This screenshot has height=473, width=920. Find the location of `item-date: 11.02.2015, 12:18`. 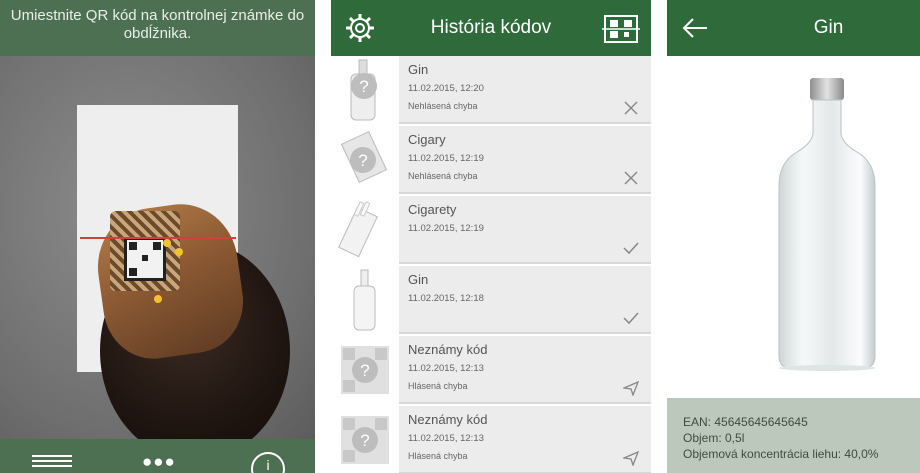

item-date: 11.02.2015, 12:18 is located at coordinates (446, 298).